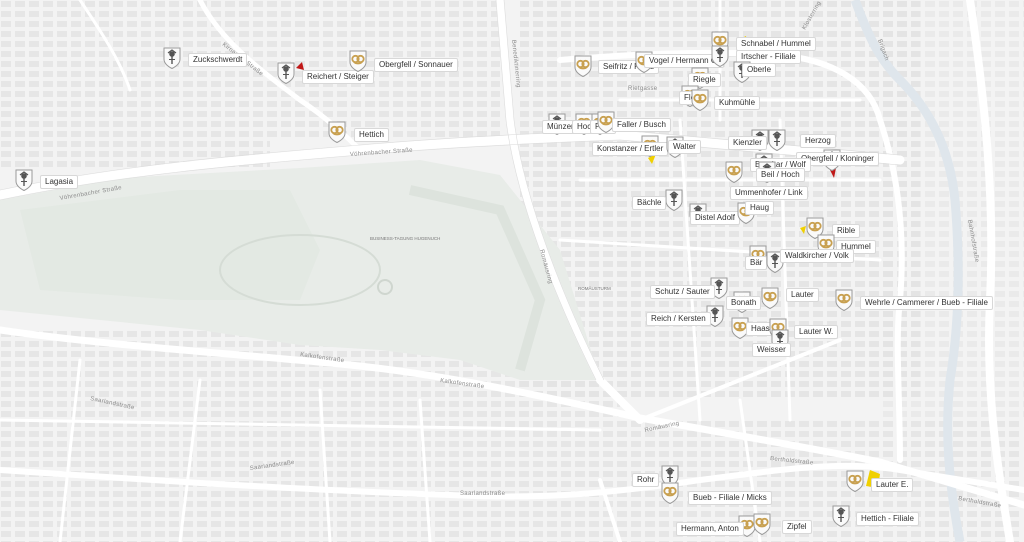 The height and width of the screenshot is (542, 1024). What do you see at coordinates (737, 103) in the screenshot?
I see `bakery-label: Kuhmühle` at bounding box center [737, 103].